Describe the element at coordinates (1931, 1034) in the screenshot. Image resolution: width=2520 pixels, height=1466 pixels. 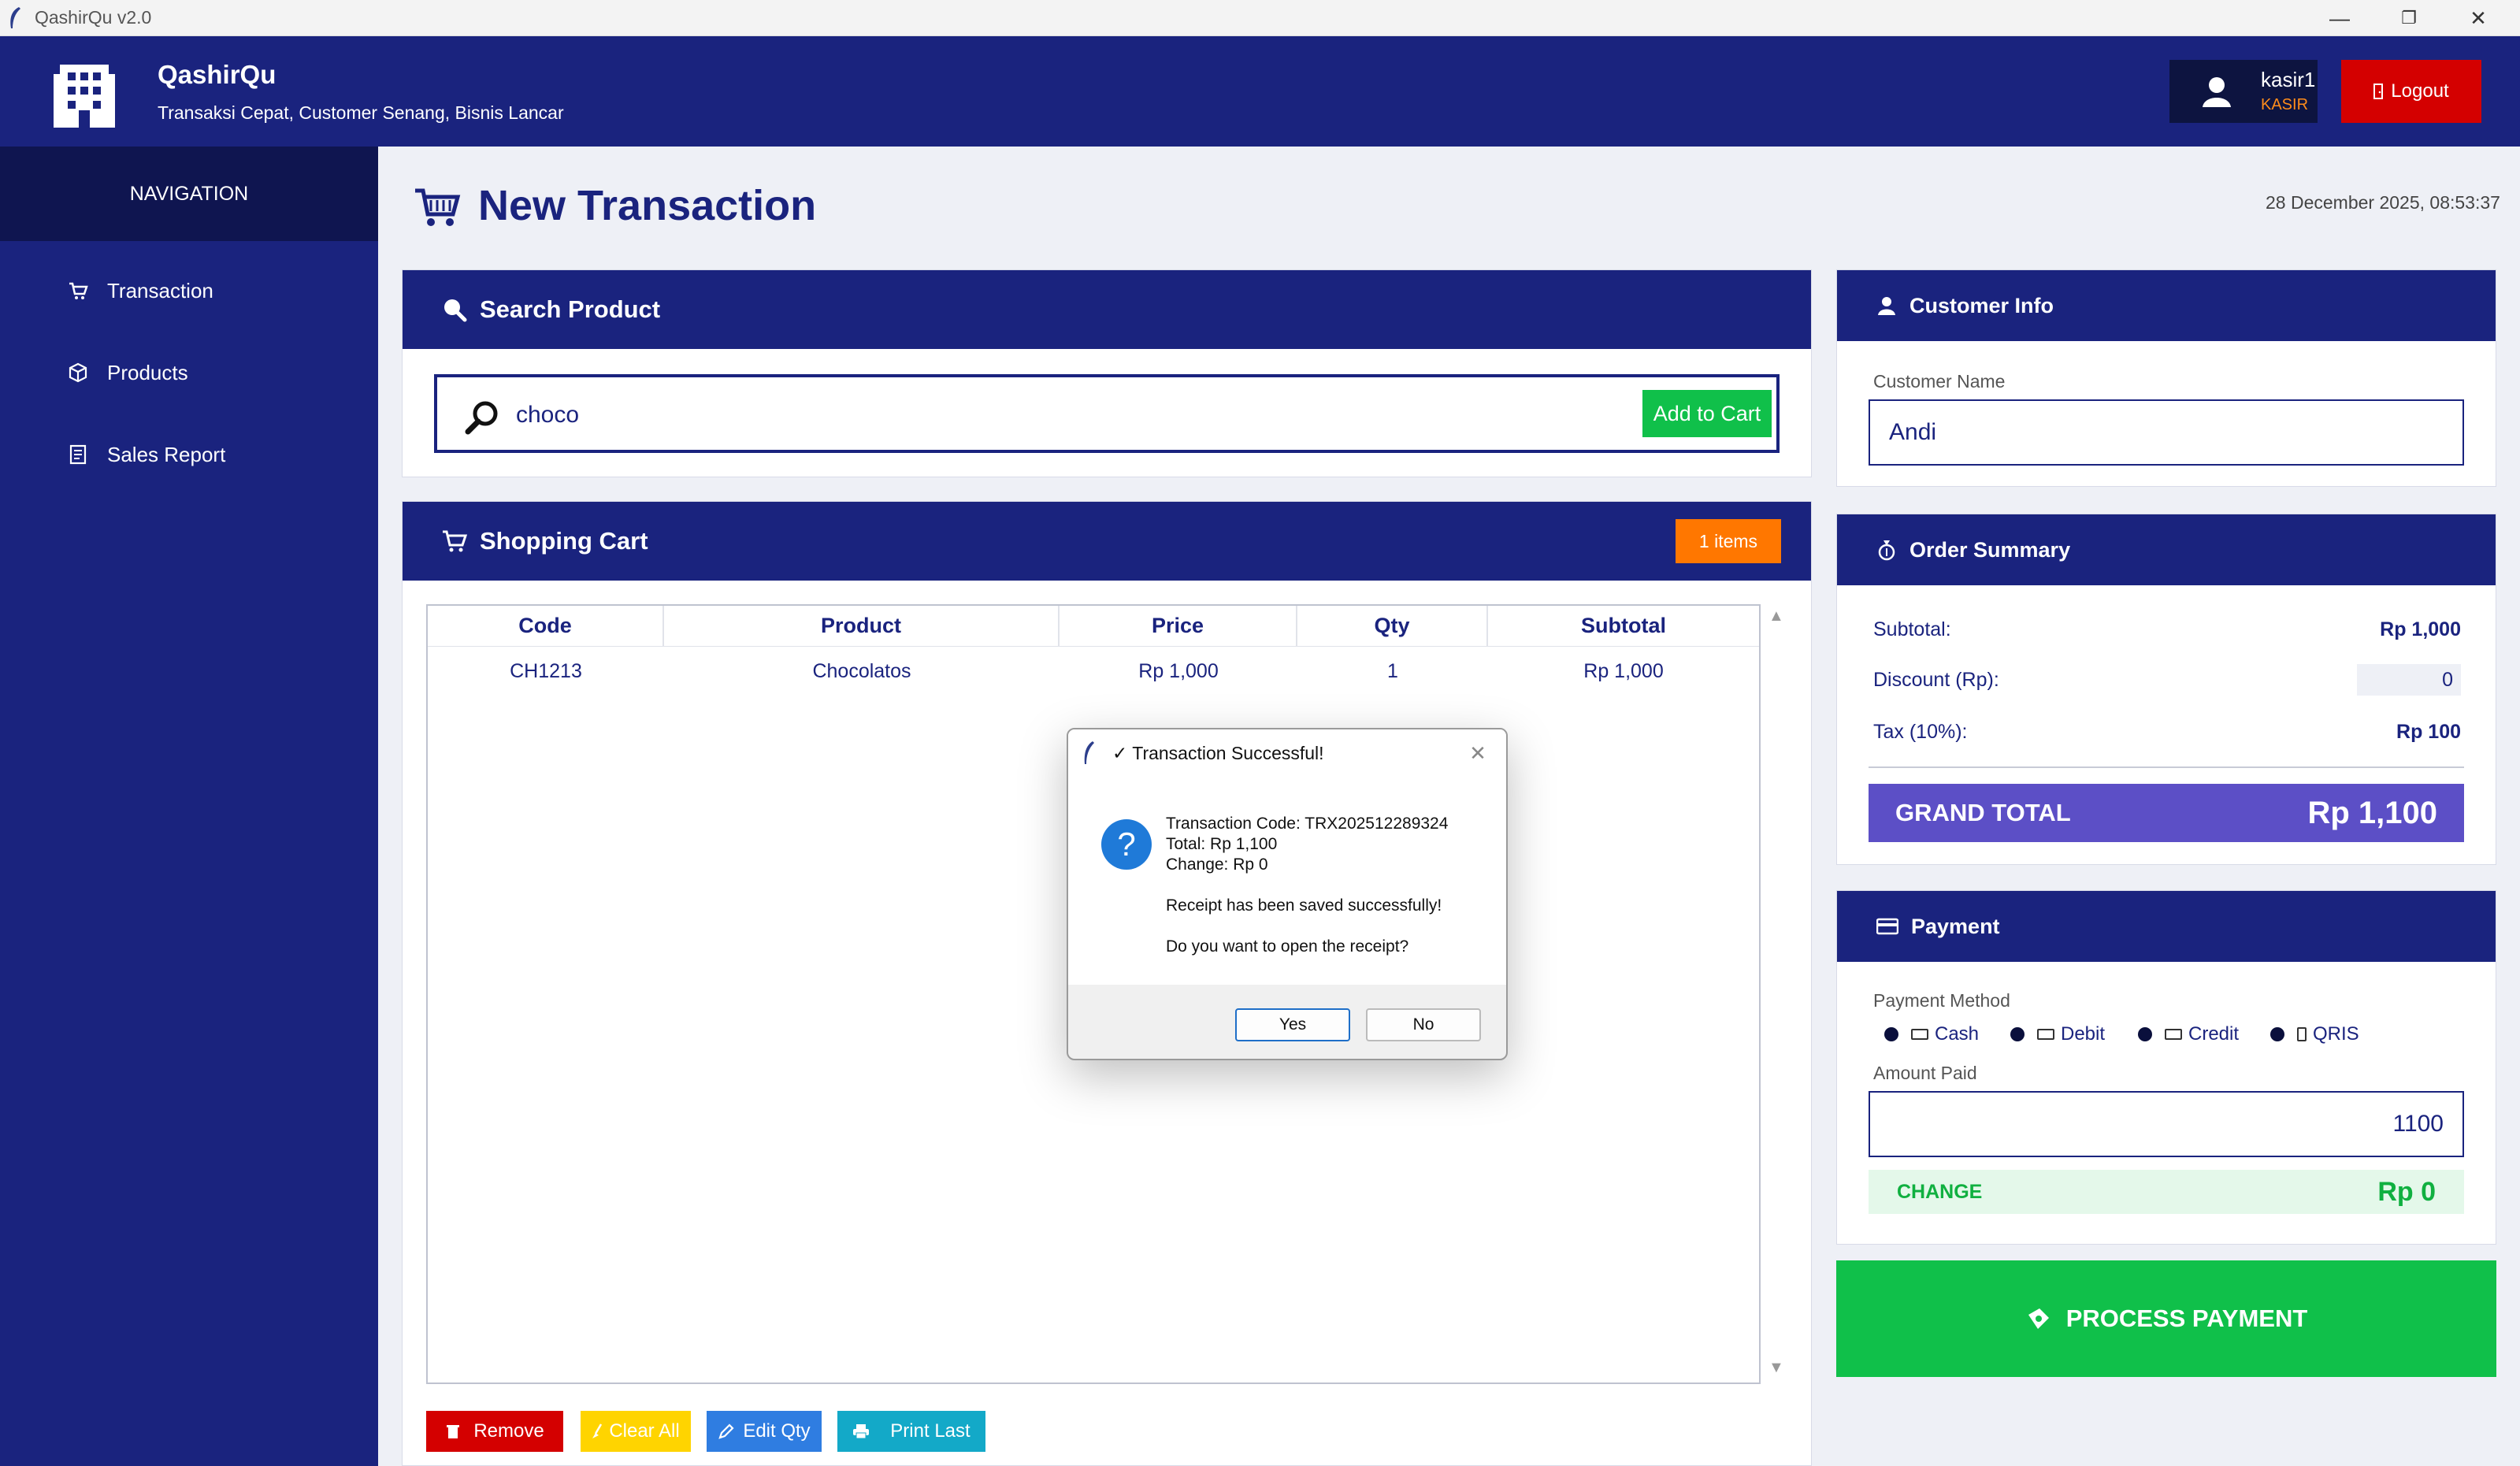
I see `radio-cash: Cash` at that location.